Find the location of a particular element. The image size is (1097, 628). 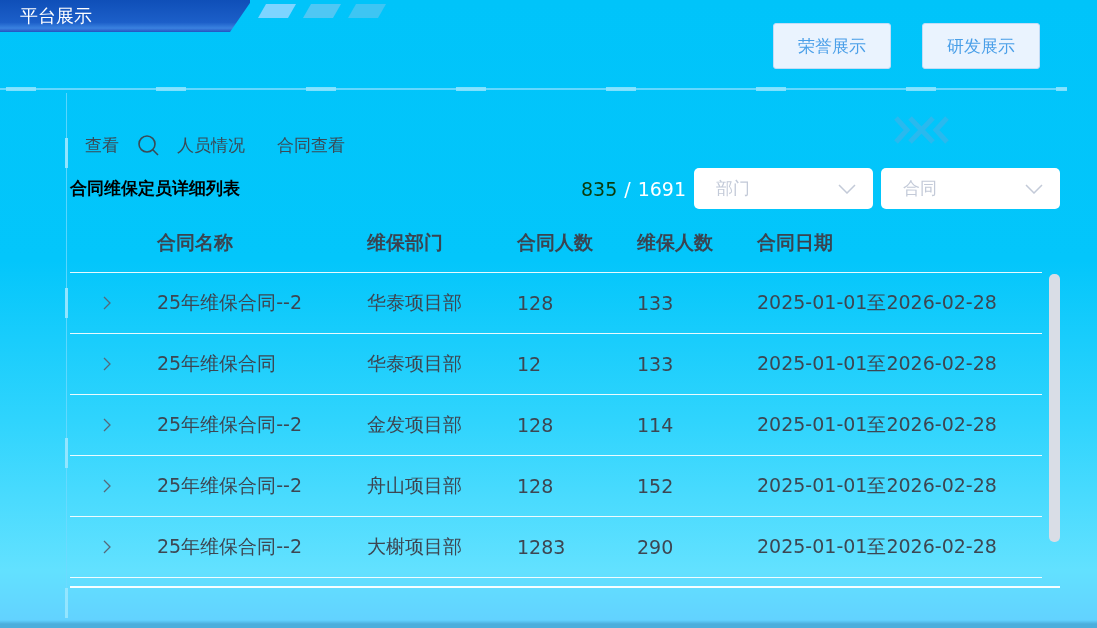

table-cell-text: 1283 is located at coordinates (542, 547).